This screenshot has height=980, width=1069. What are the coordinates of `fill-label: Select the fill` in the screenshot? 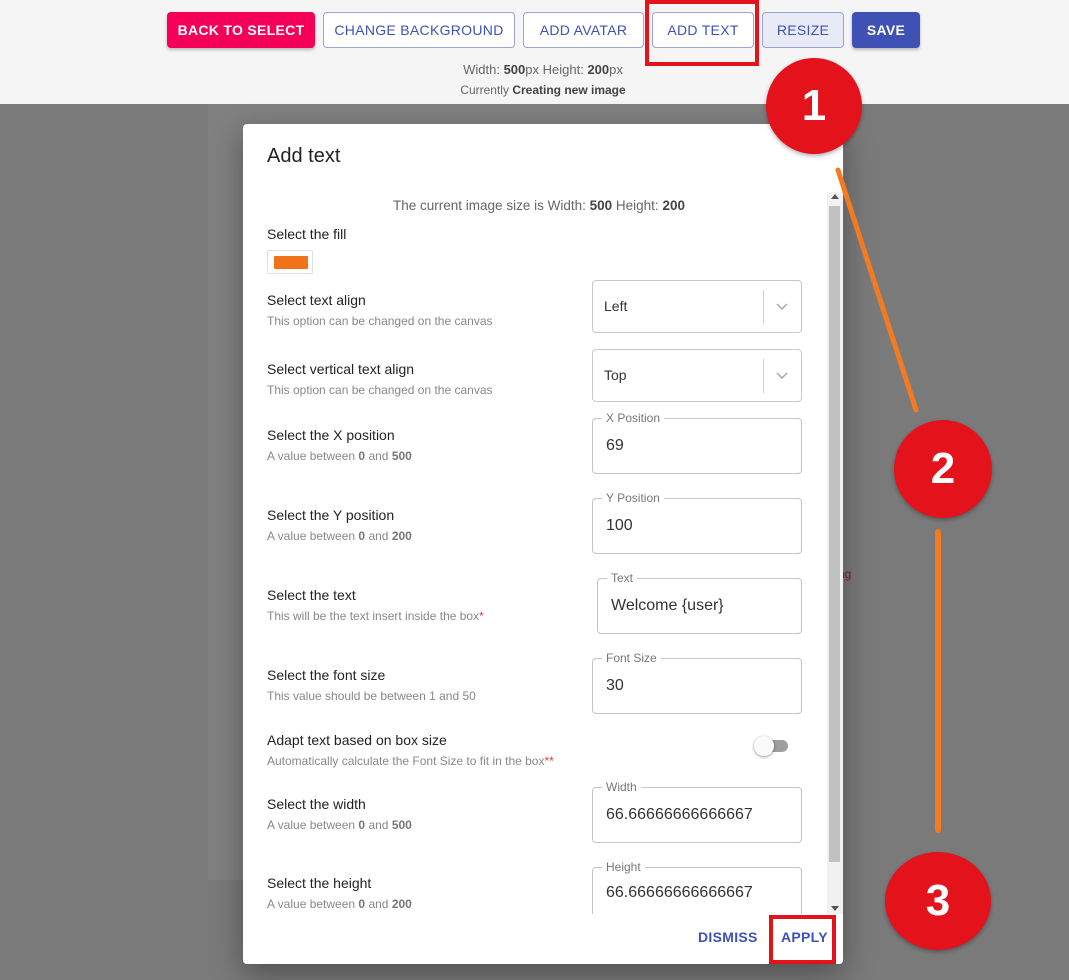 It's located at (307, 234).